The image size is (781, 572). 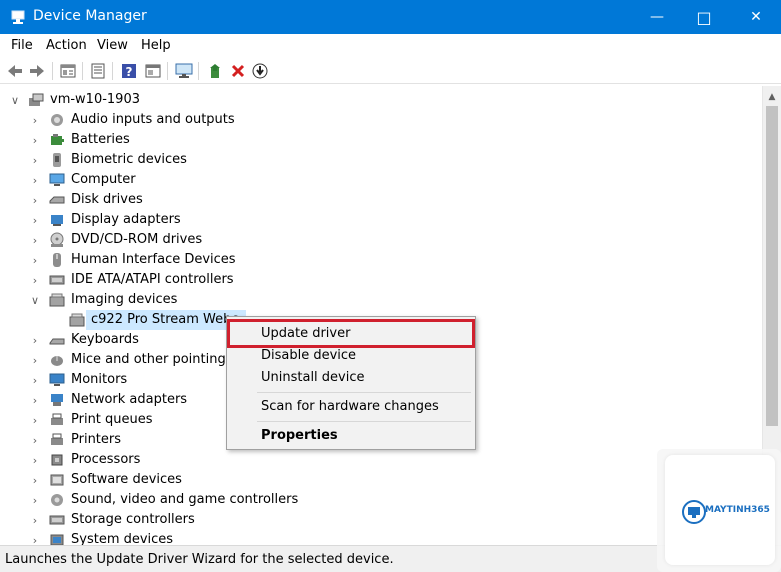 What do you see at coordinates (370, 100) in the screenshot?
I see `tree-root: ∨ vm-w10-1903` at bounding box center [370, 100].